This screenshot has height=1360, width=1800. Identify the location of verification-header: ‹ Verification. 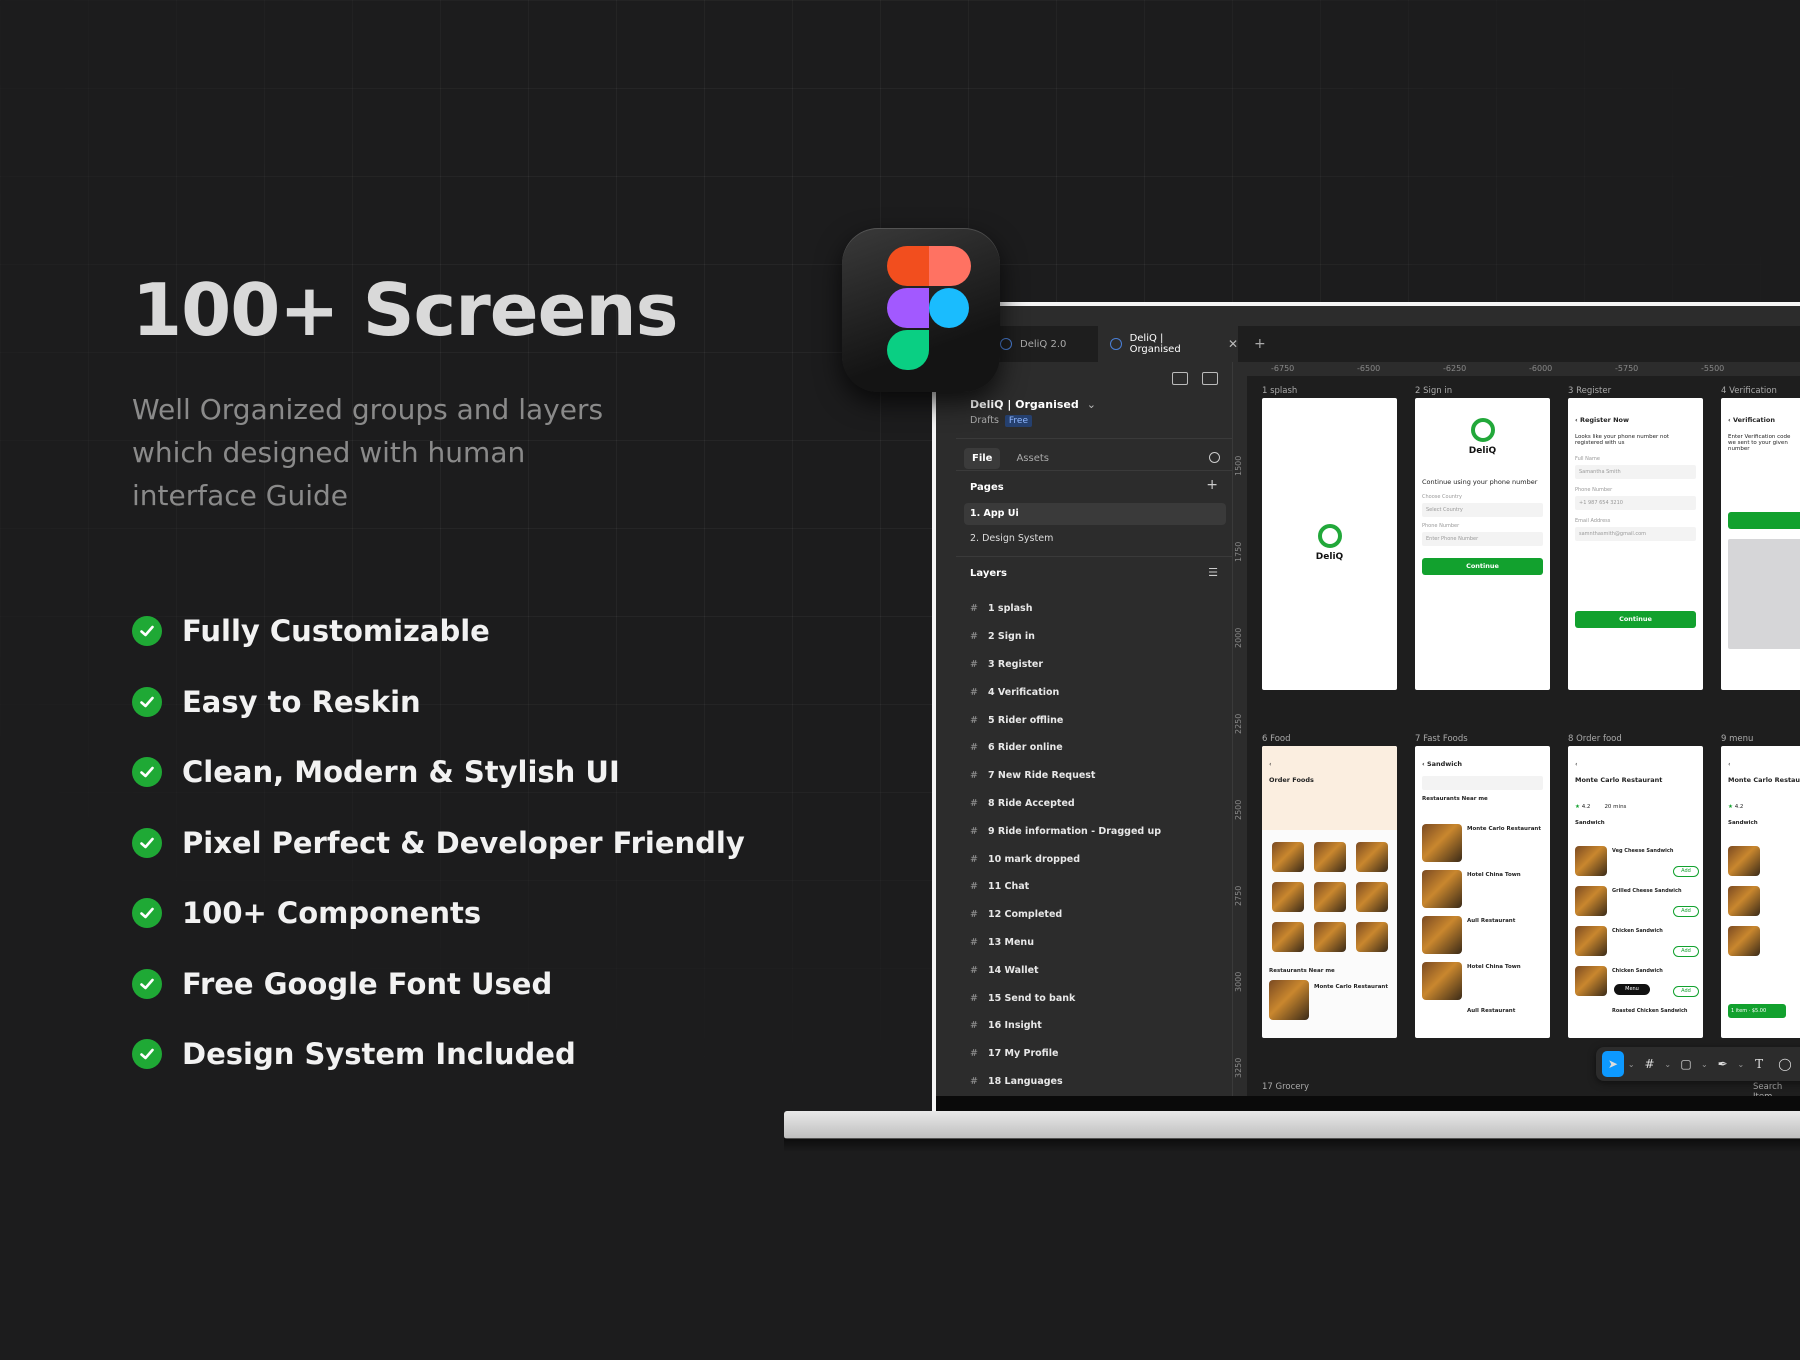
(1764, 420).